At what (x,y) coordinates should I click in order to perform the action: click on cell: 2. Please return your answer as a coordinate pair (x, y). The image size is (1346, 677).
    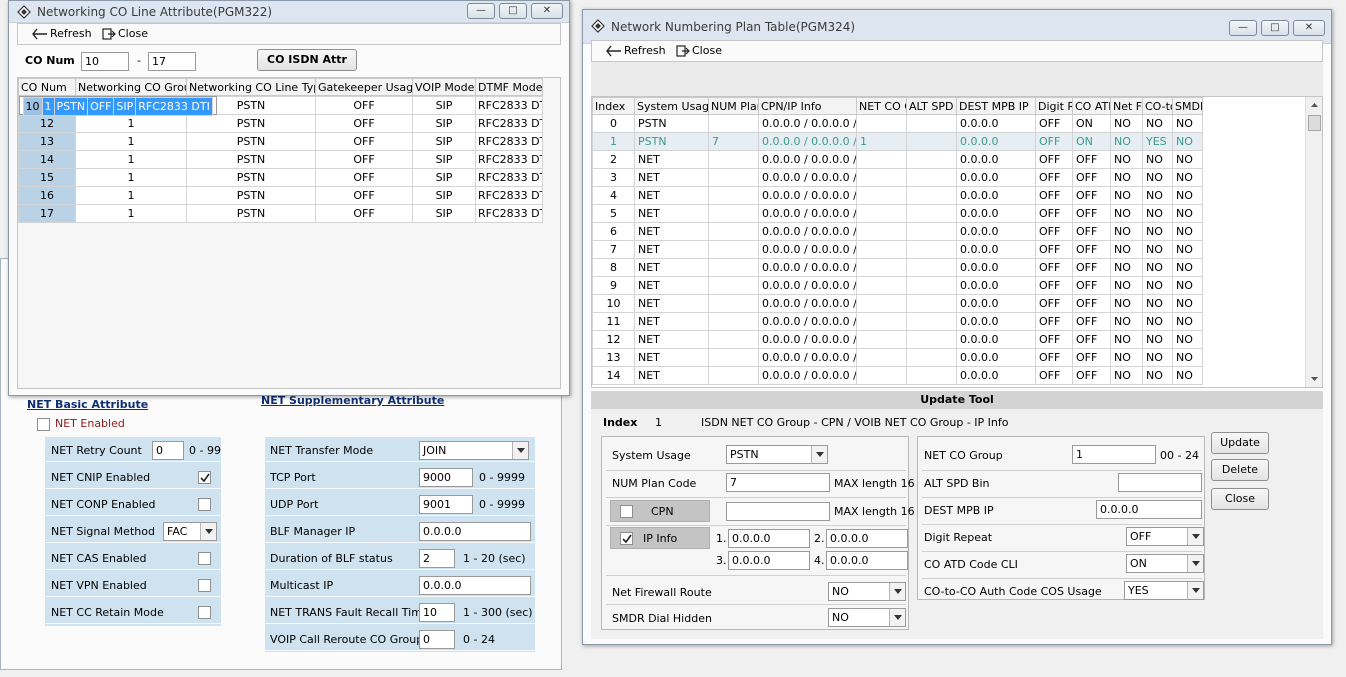
    Looking at the image, I should click on (613, 159).